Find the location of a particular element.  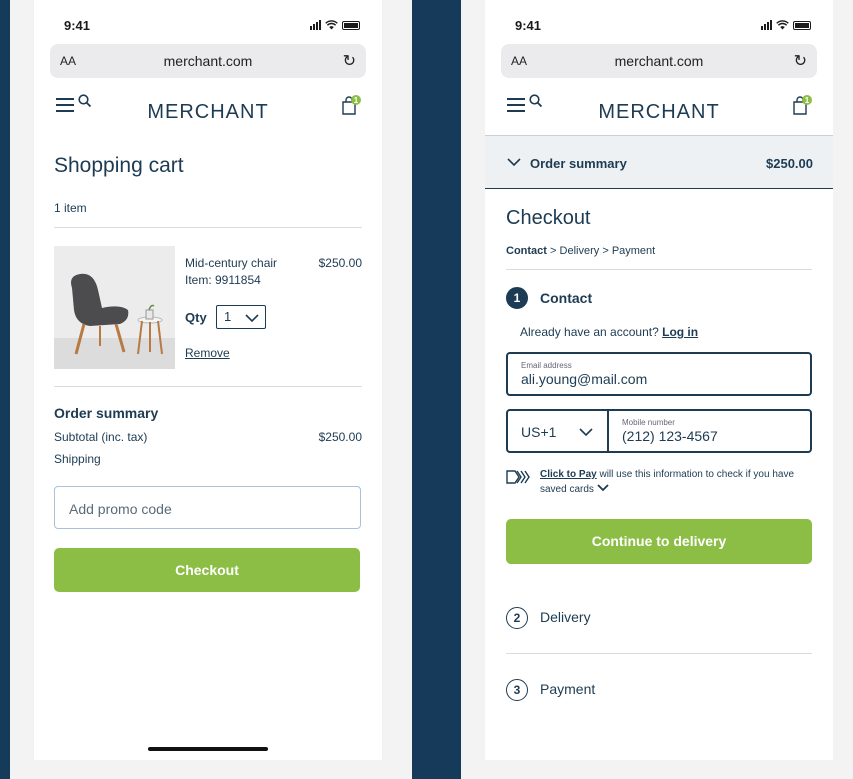

country-code-value: US+1 is located at coordinates (539, 432).